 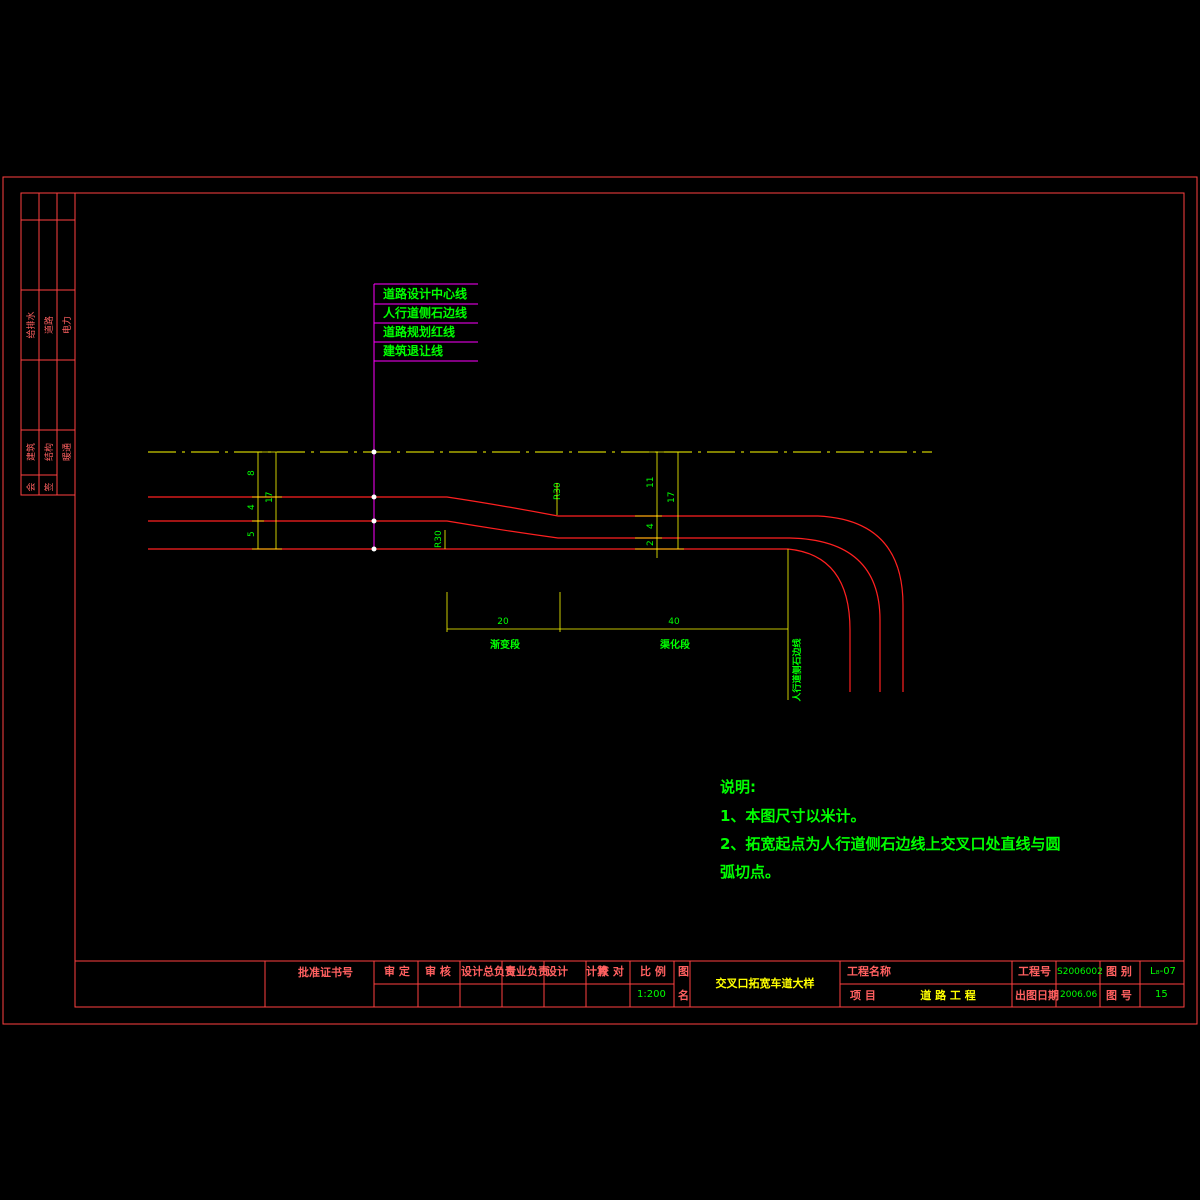 What do you see at coordinates (750, 872) in the screenshot?
I see `notes-line3: 弧切点。` at bounding box center [750, 872].